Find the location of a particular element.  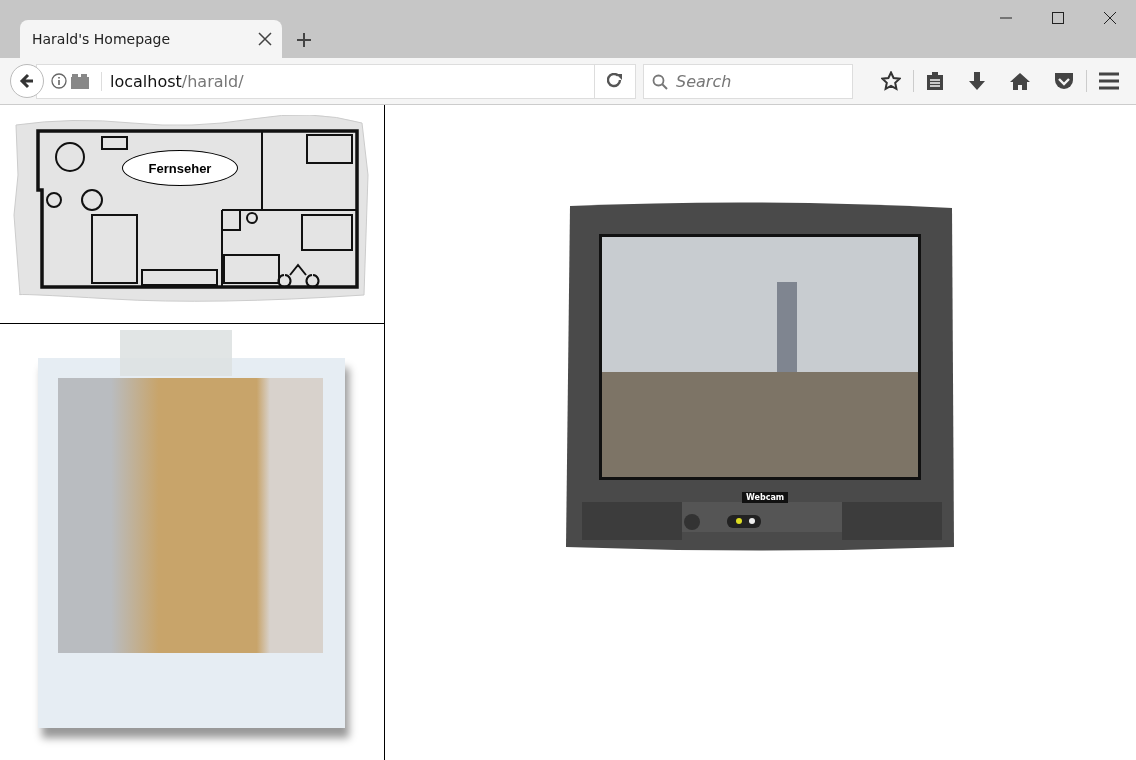

back-button is located at coordinates (27, 81).